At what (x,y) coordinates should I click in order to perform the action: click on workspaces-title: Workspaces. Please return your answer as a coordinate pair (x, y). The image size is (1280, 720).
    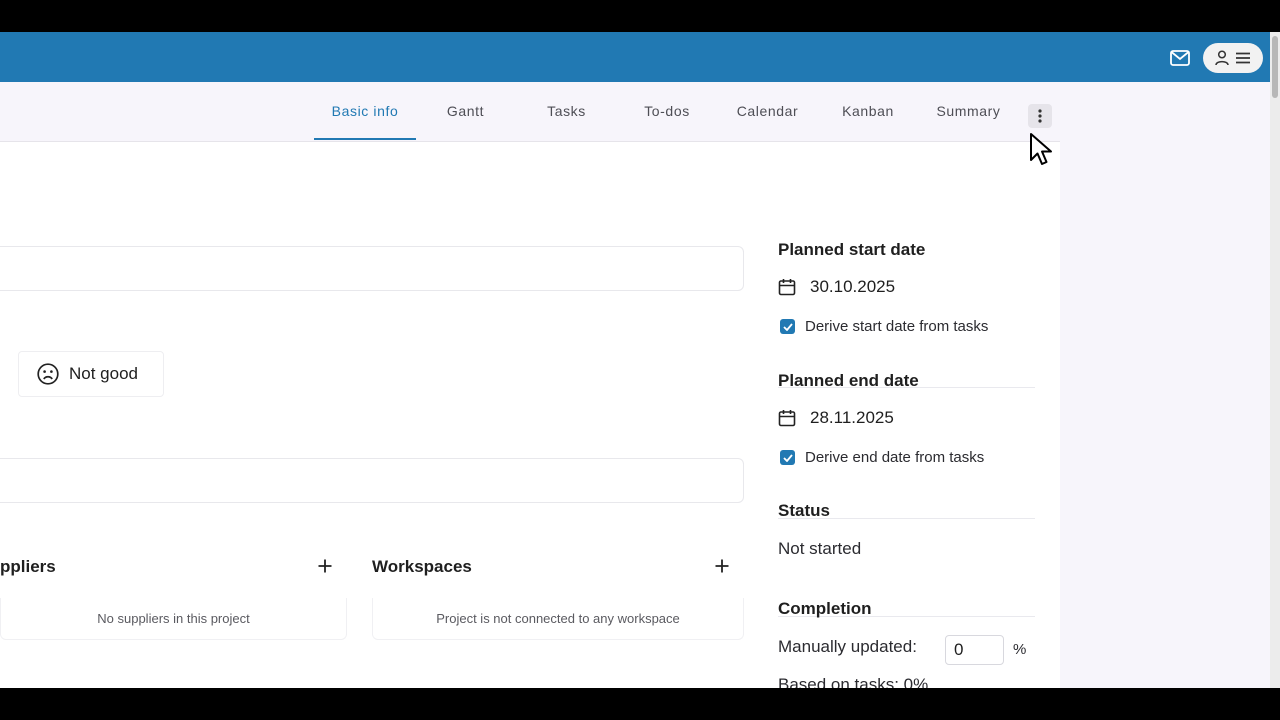
    Looking at the image, I should click on (422, 566).